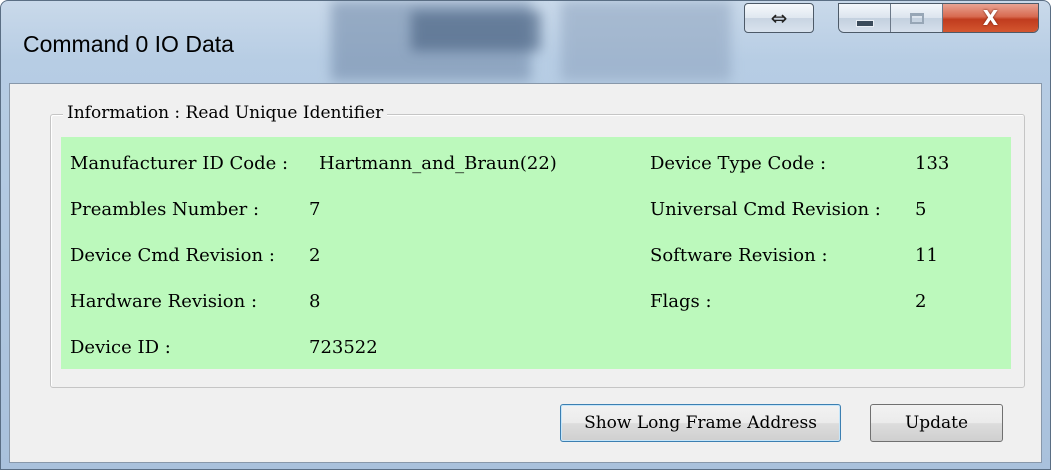  What do you see at coordinates (315, 301) in the screenshot?
I see `hardware-revision-value: 8` at bounding box center [315, 301].